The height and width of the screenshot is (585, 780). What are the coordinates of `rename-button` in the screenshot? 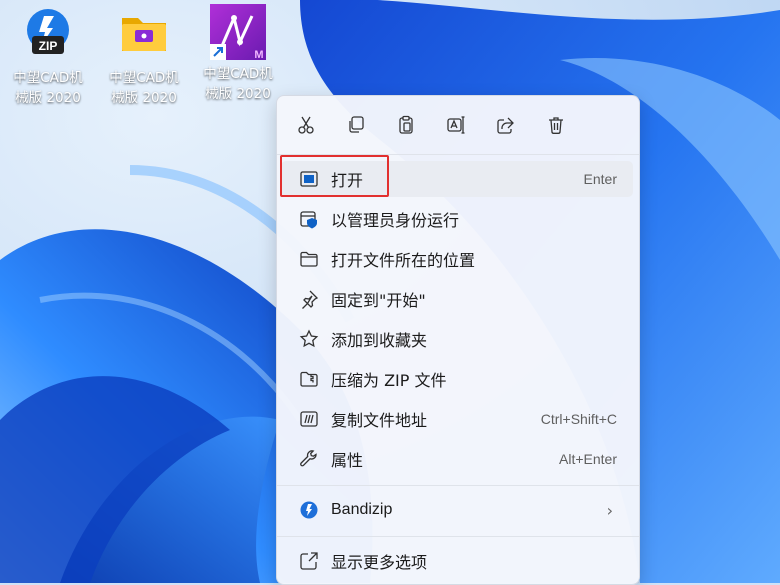 It's located at (456, 125).